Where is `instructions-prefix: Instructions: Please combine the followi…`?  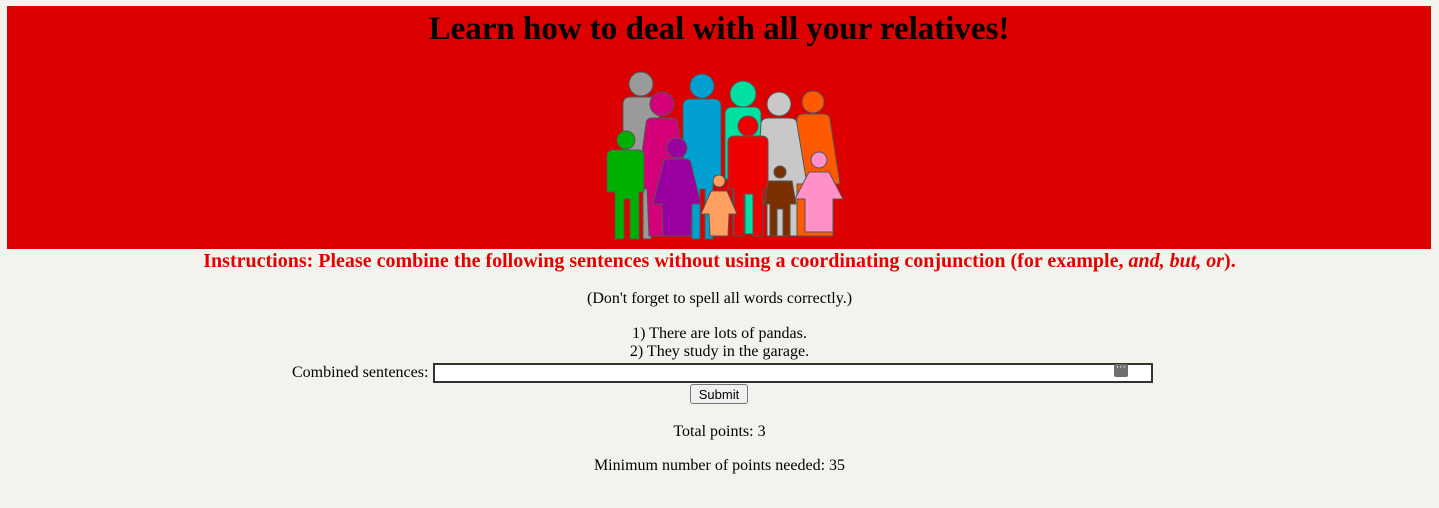 instructions-prefix: Instructions: Please combine the followi… is located at coordinates (666, 261).